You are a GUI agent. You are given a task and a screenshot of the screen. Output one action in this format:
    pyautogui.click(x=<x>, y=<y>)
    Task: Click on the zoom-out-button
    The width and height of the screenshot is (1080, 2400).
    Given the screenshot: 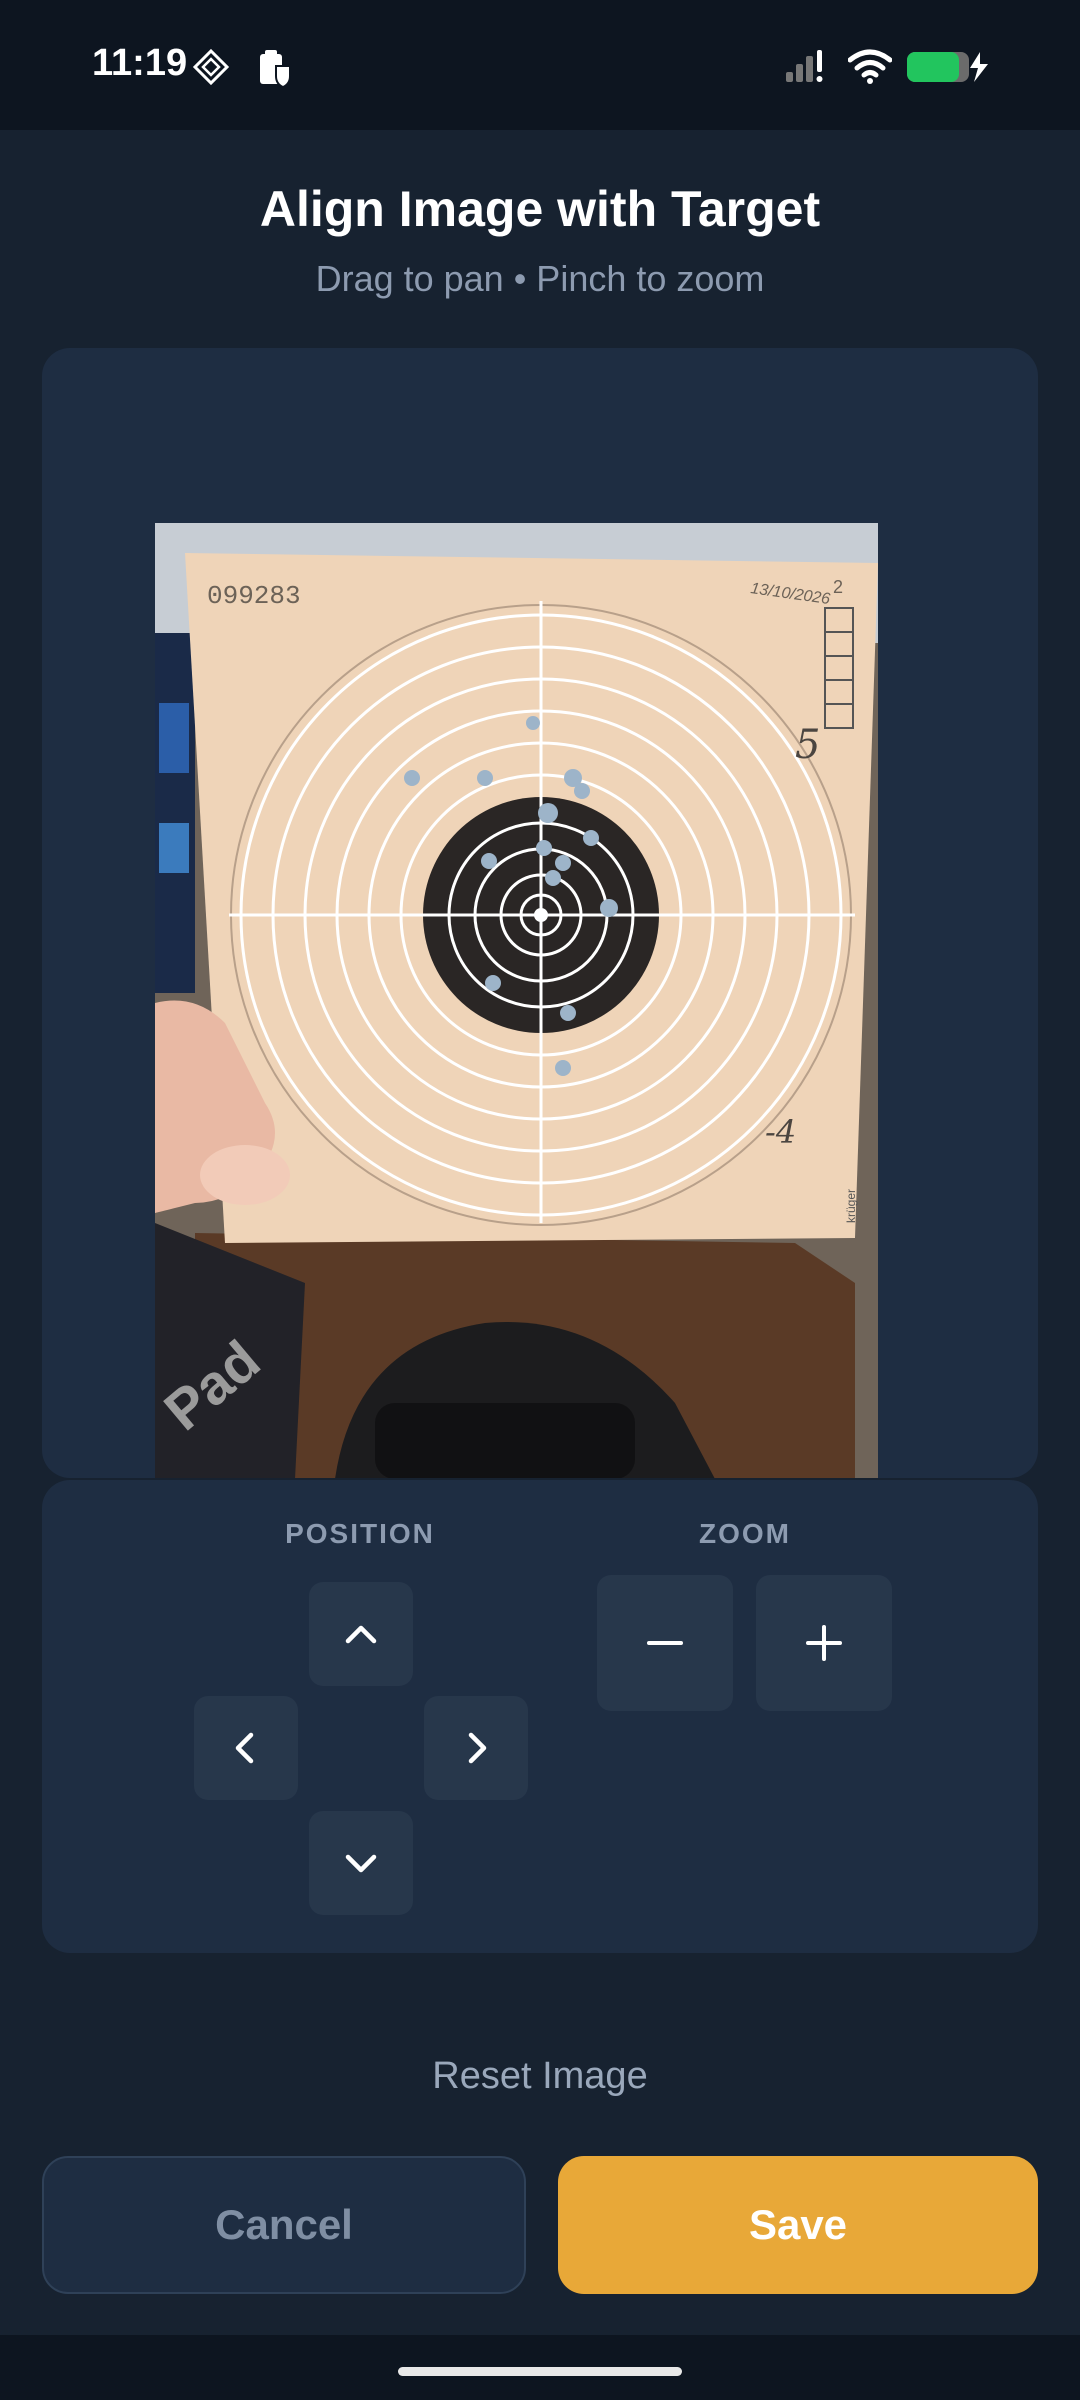 What is the action you would take?
    pyautogui.click(x=665, y=1643)
    